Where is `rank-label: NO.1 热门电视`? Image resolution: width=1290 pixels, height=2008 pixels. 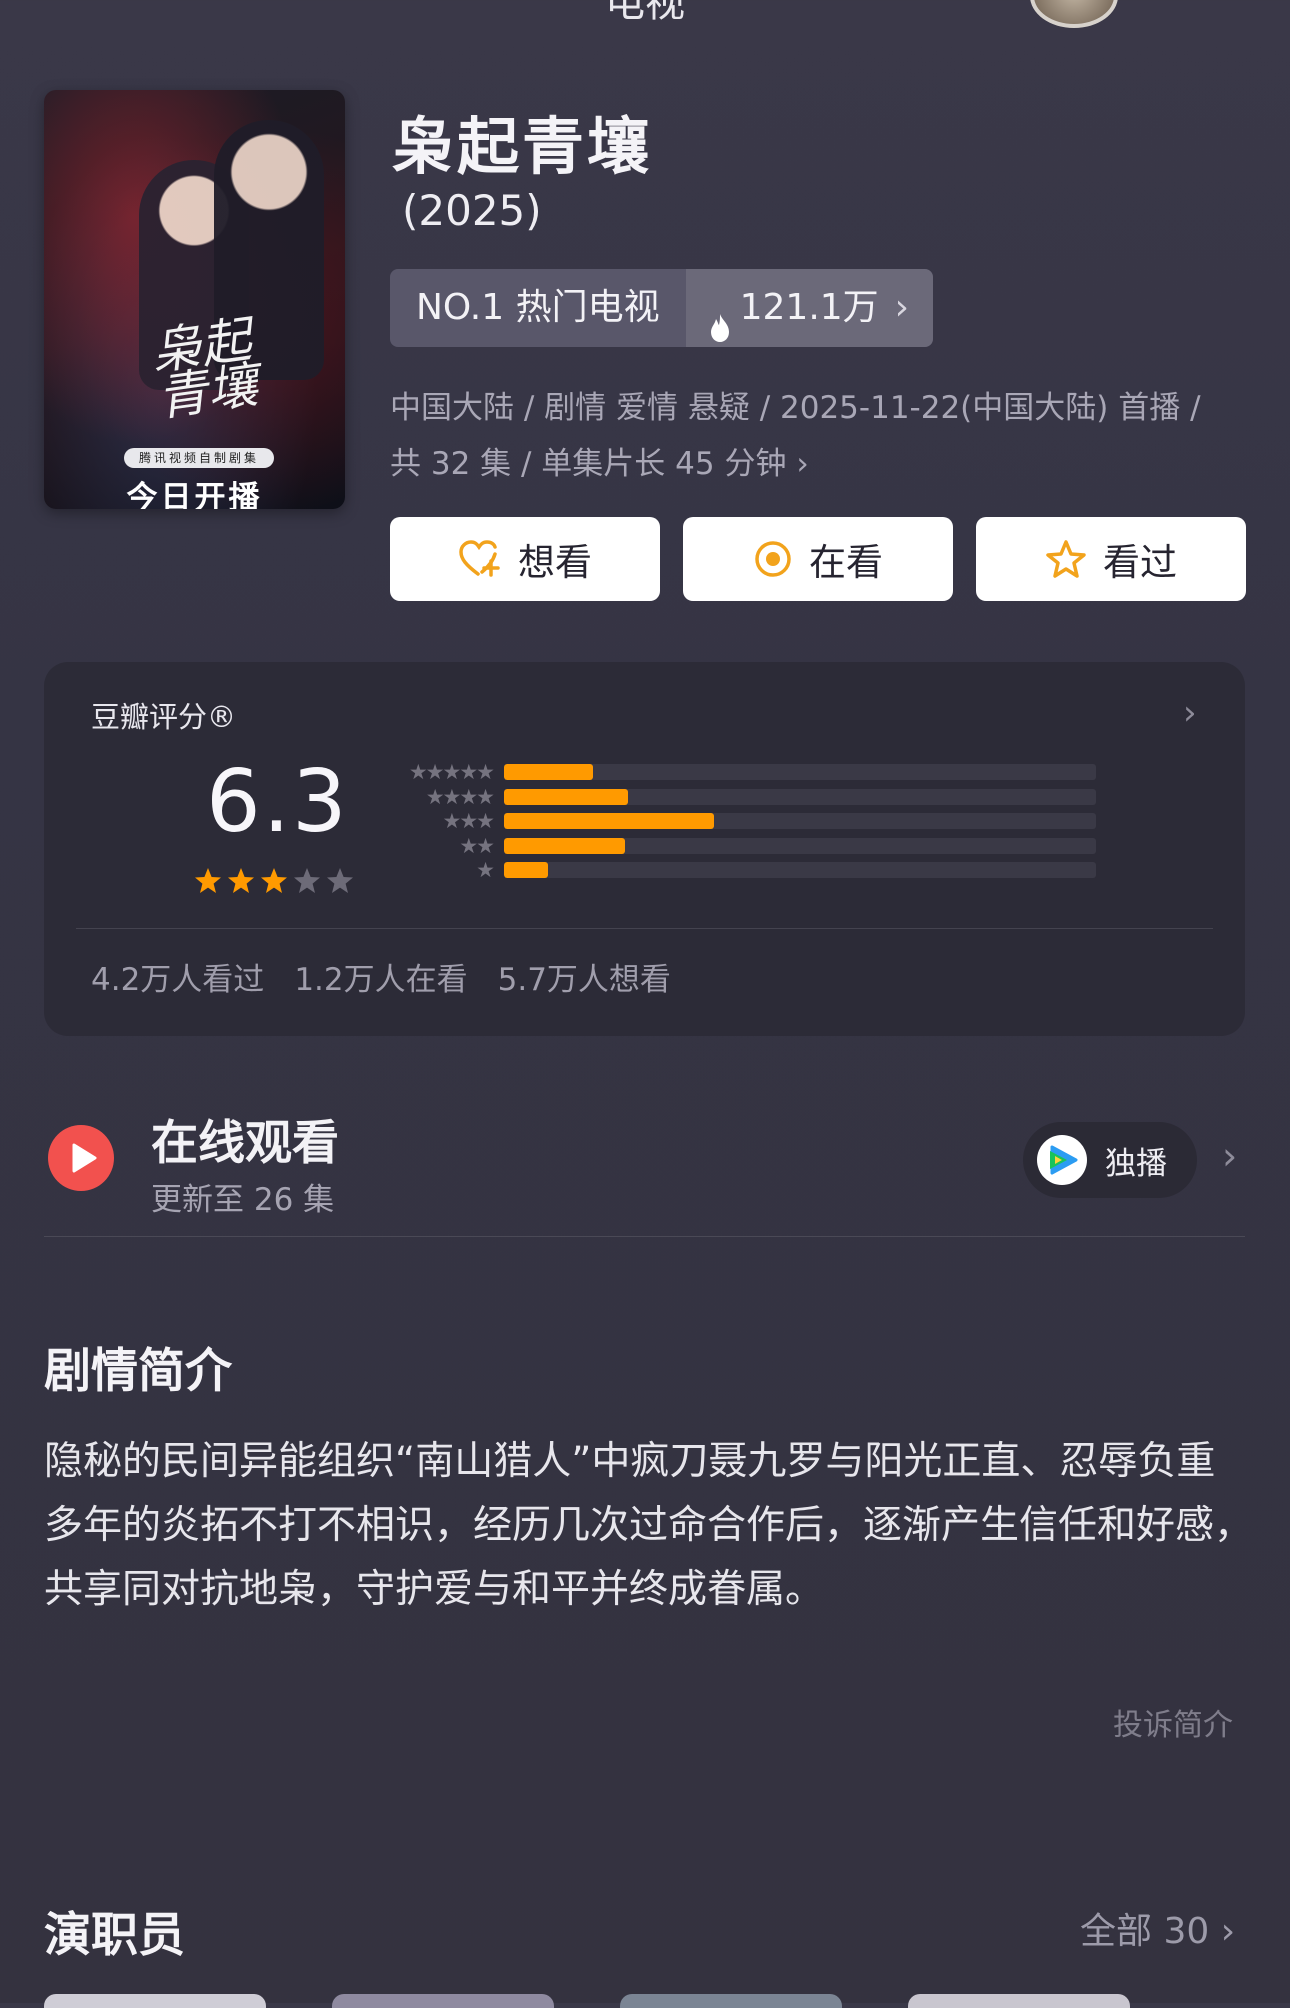 rank-label: NO.1 热门电视 is located at coordinates (538, 308).